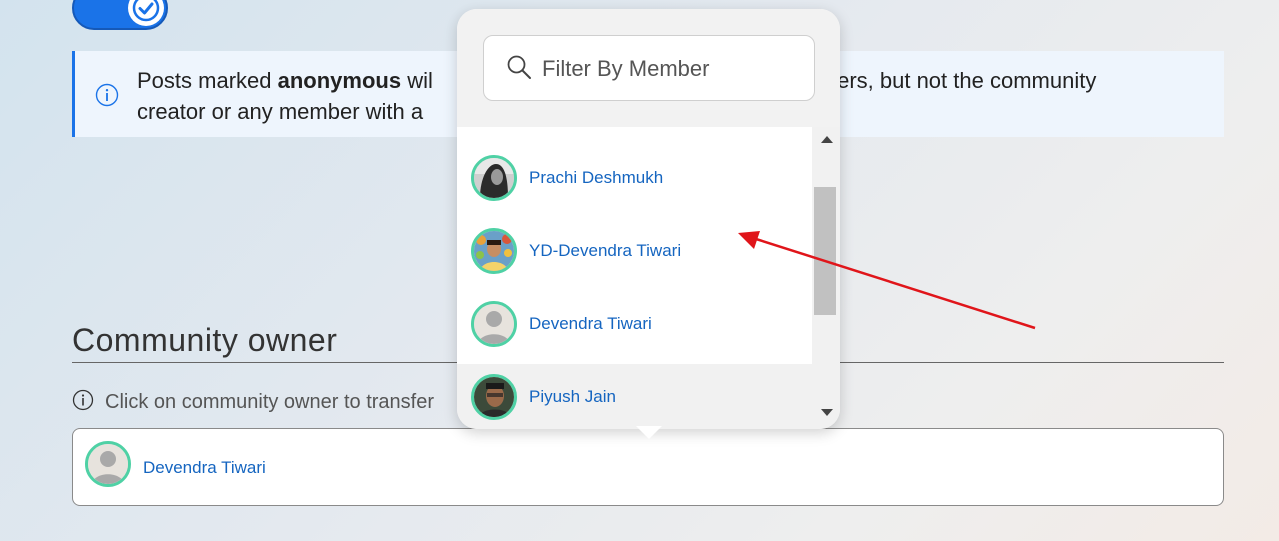 This screenshot has height=541, width=1279. Describe the element at coordinates (270, 402) in the screenshot. I see `hint-text: Click on community owner to transfer` at that location.